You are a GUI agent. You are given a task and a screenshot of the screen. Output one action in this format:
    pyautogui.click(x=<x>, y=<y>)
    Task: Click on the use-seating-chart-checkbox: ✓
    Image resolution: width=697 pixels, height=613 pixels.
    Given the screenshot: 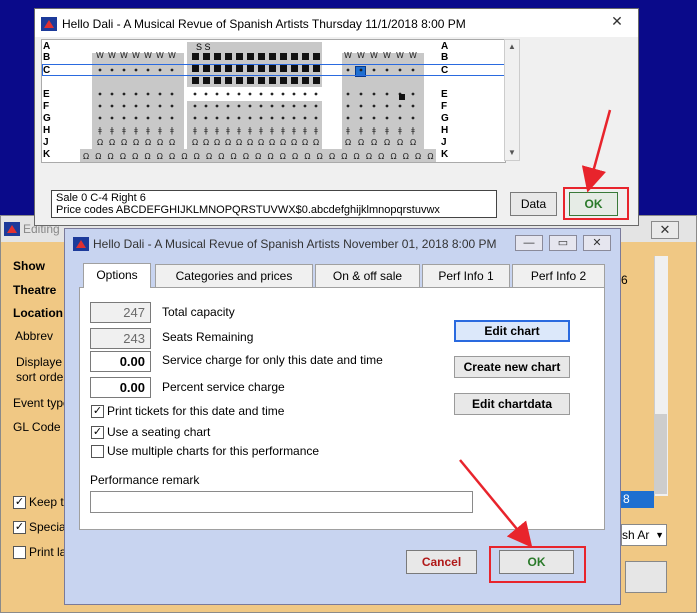 What is the action you would take?
    pyautogui.click(x=97, y=432)
    